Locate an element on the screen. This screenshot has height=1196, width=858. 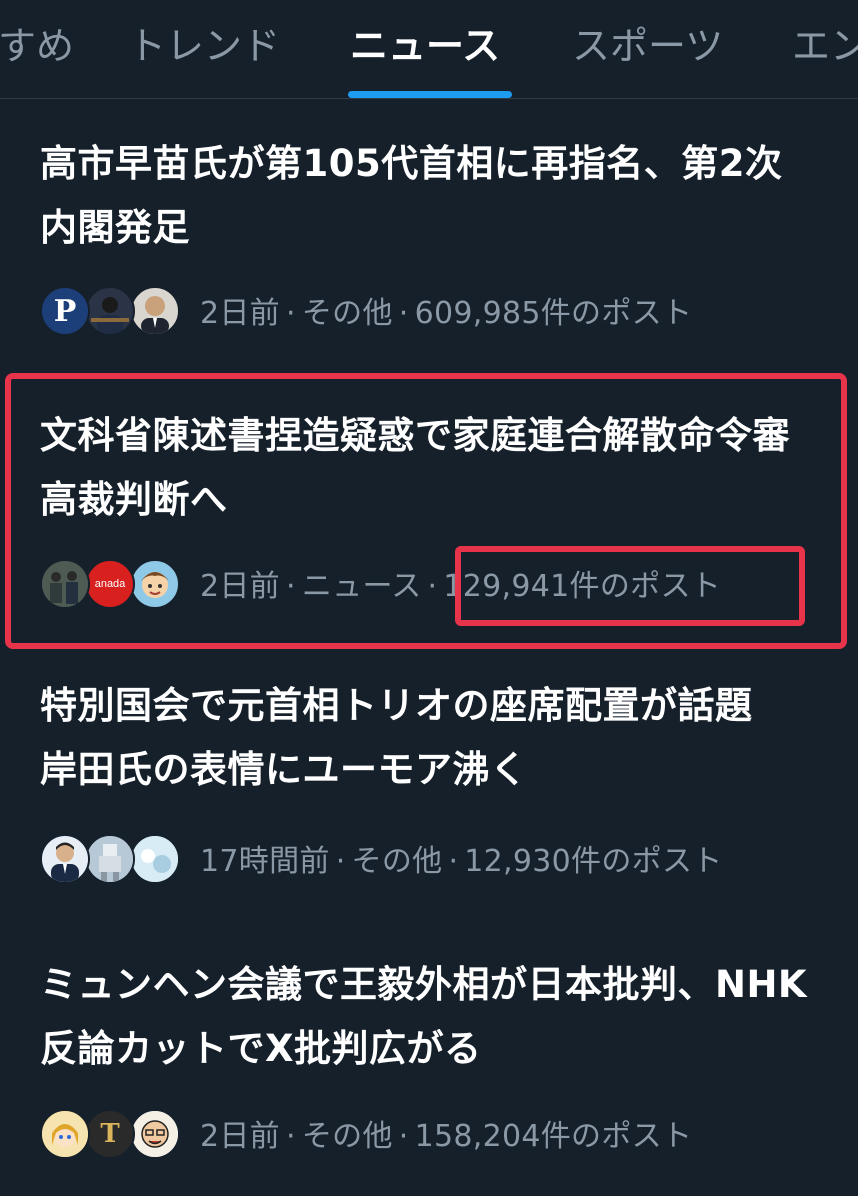
news-meta: anada 2日前 · ニュース · 129,941件のポスト is located at coordinates (380, 583).